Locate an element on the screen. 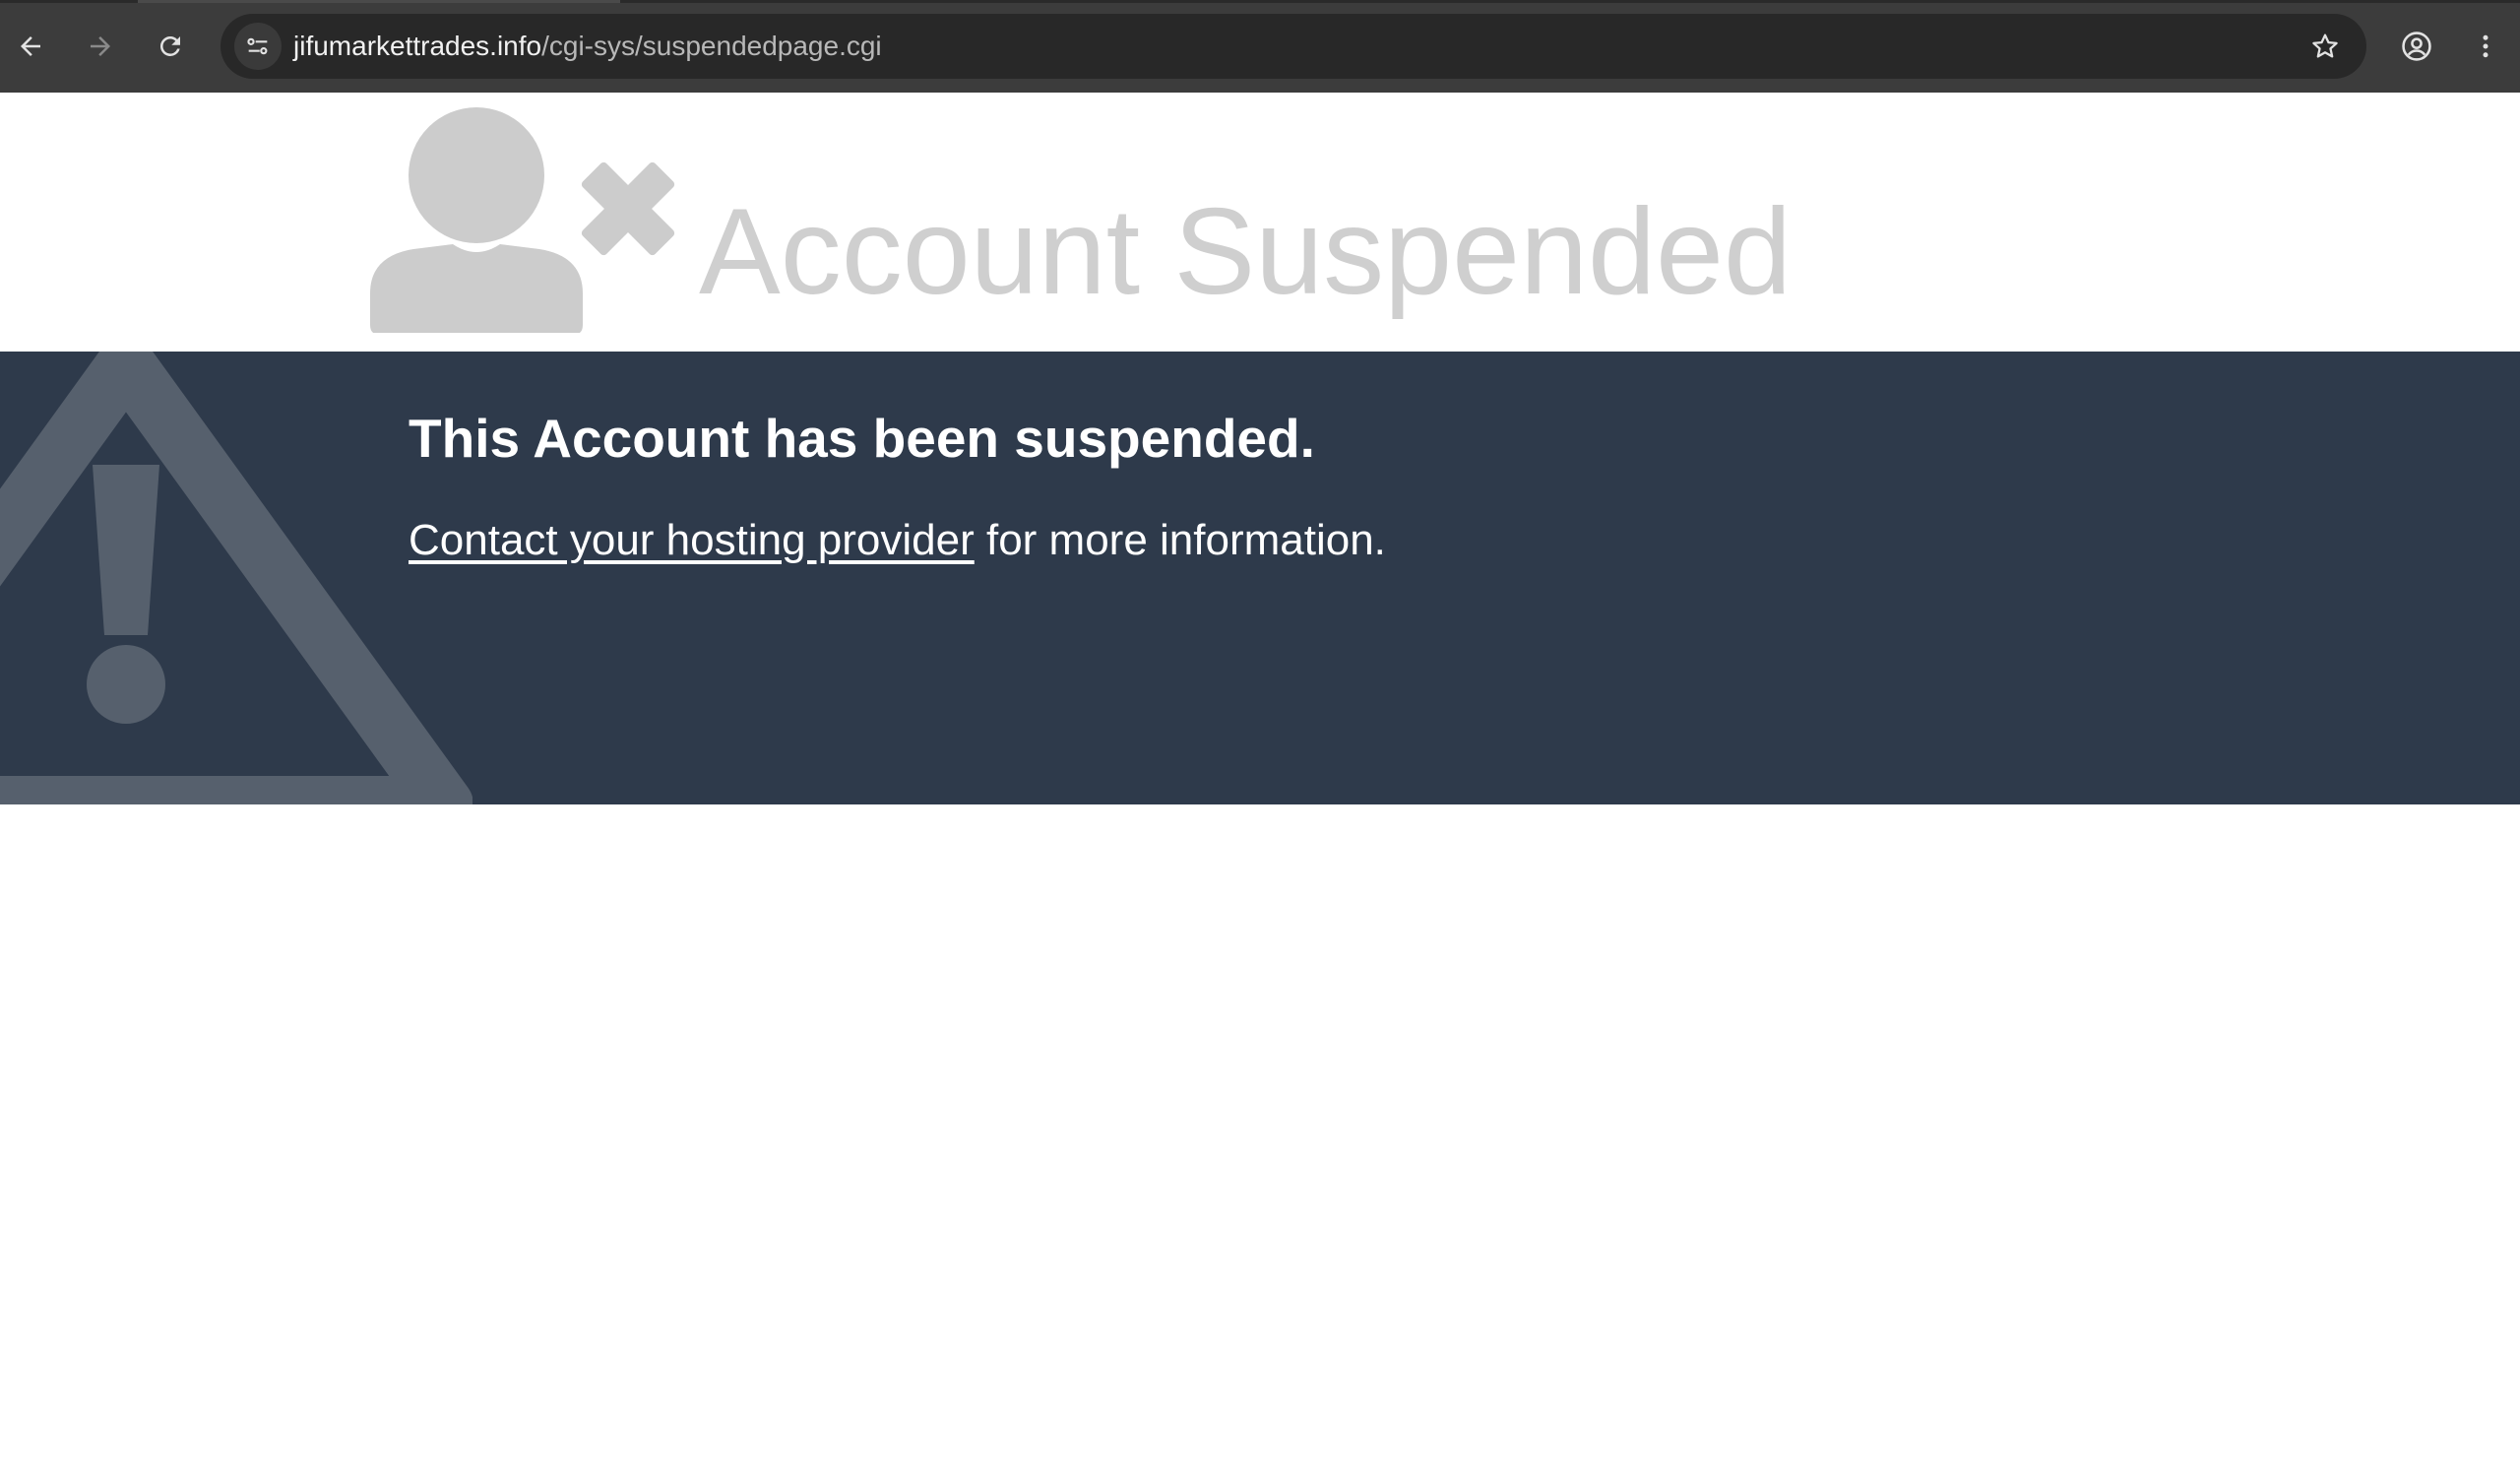  site-settings-icon is located at coordinates (257, 46).